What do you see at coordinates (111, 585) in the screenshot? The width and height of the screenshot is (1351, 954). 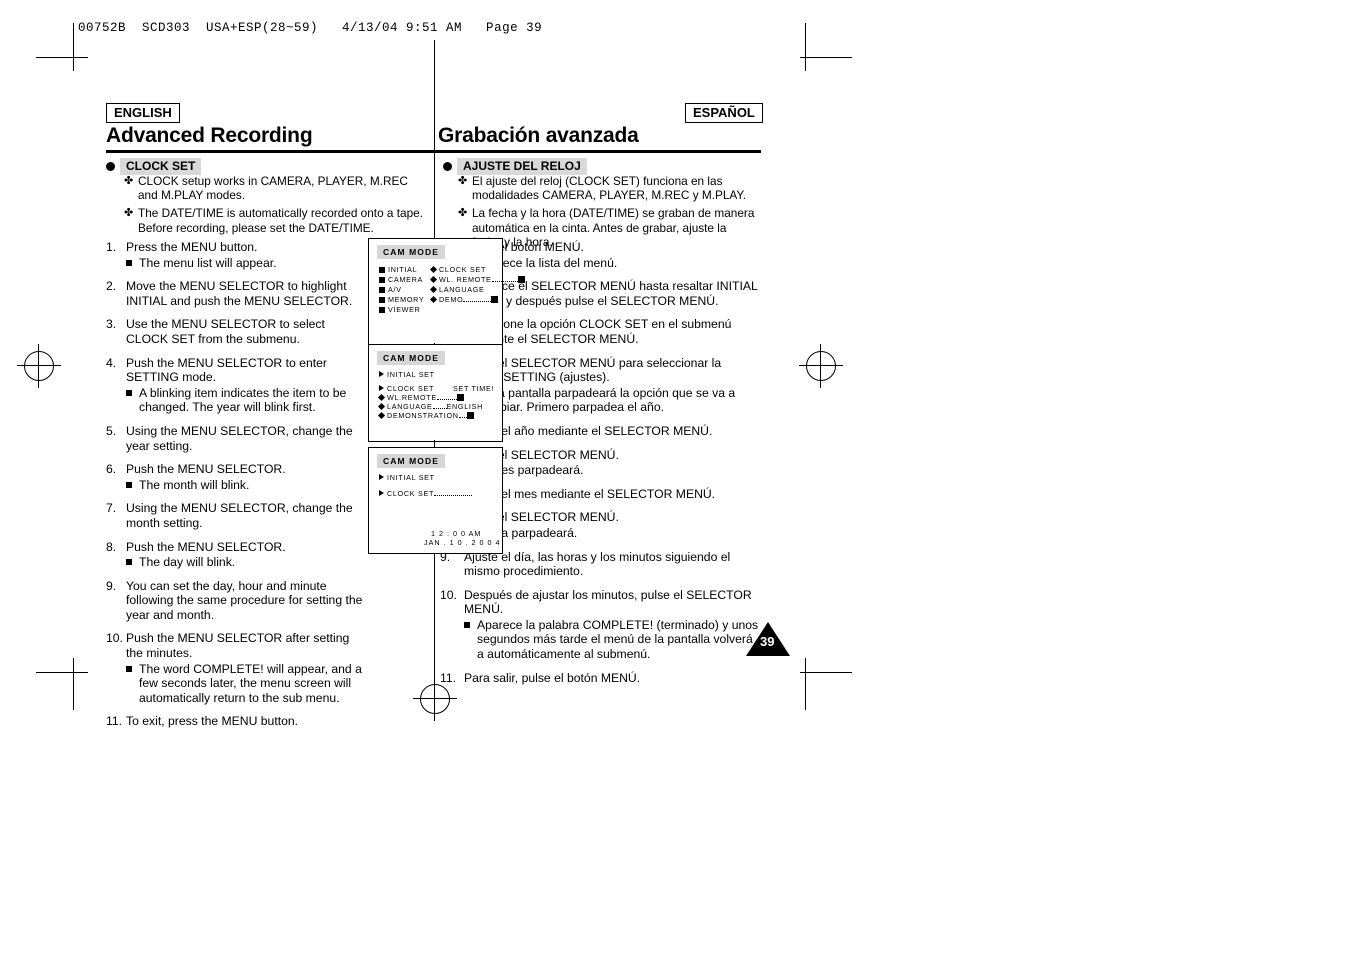 I see `step-number: 9.` at bounding box center [111, 585].